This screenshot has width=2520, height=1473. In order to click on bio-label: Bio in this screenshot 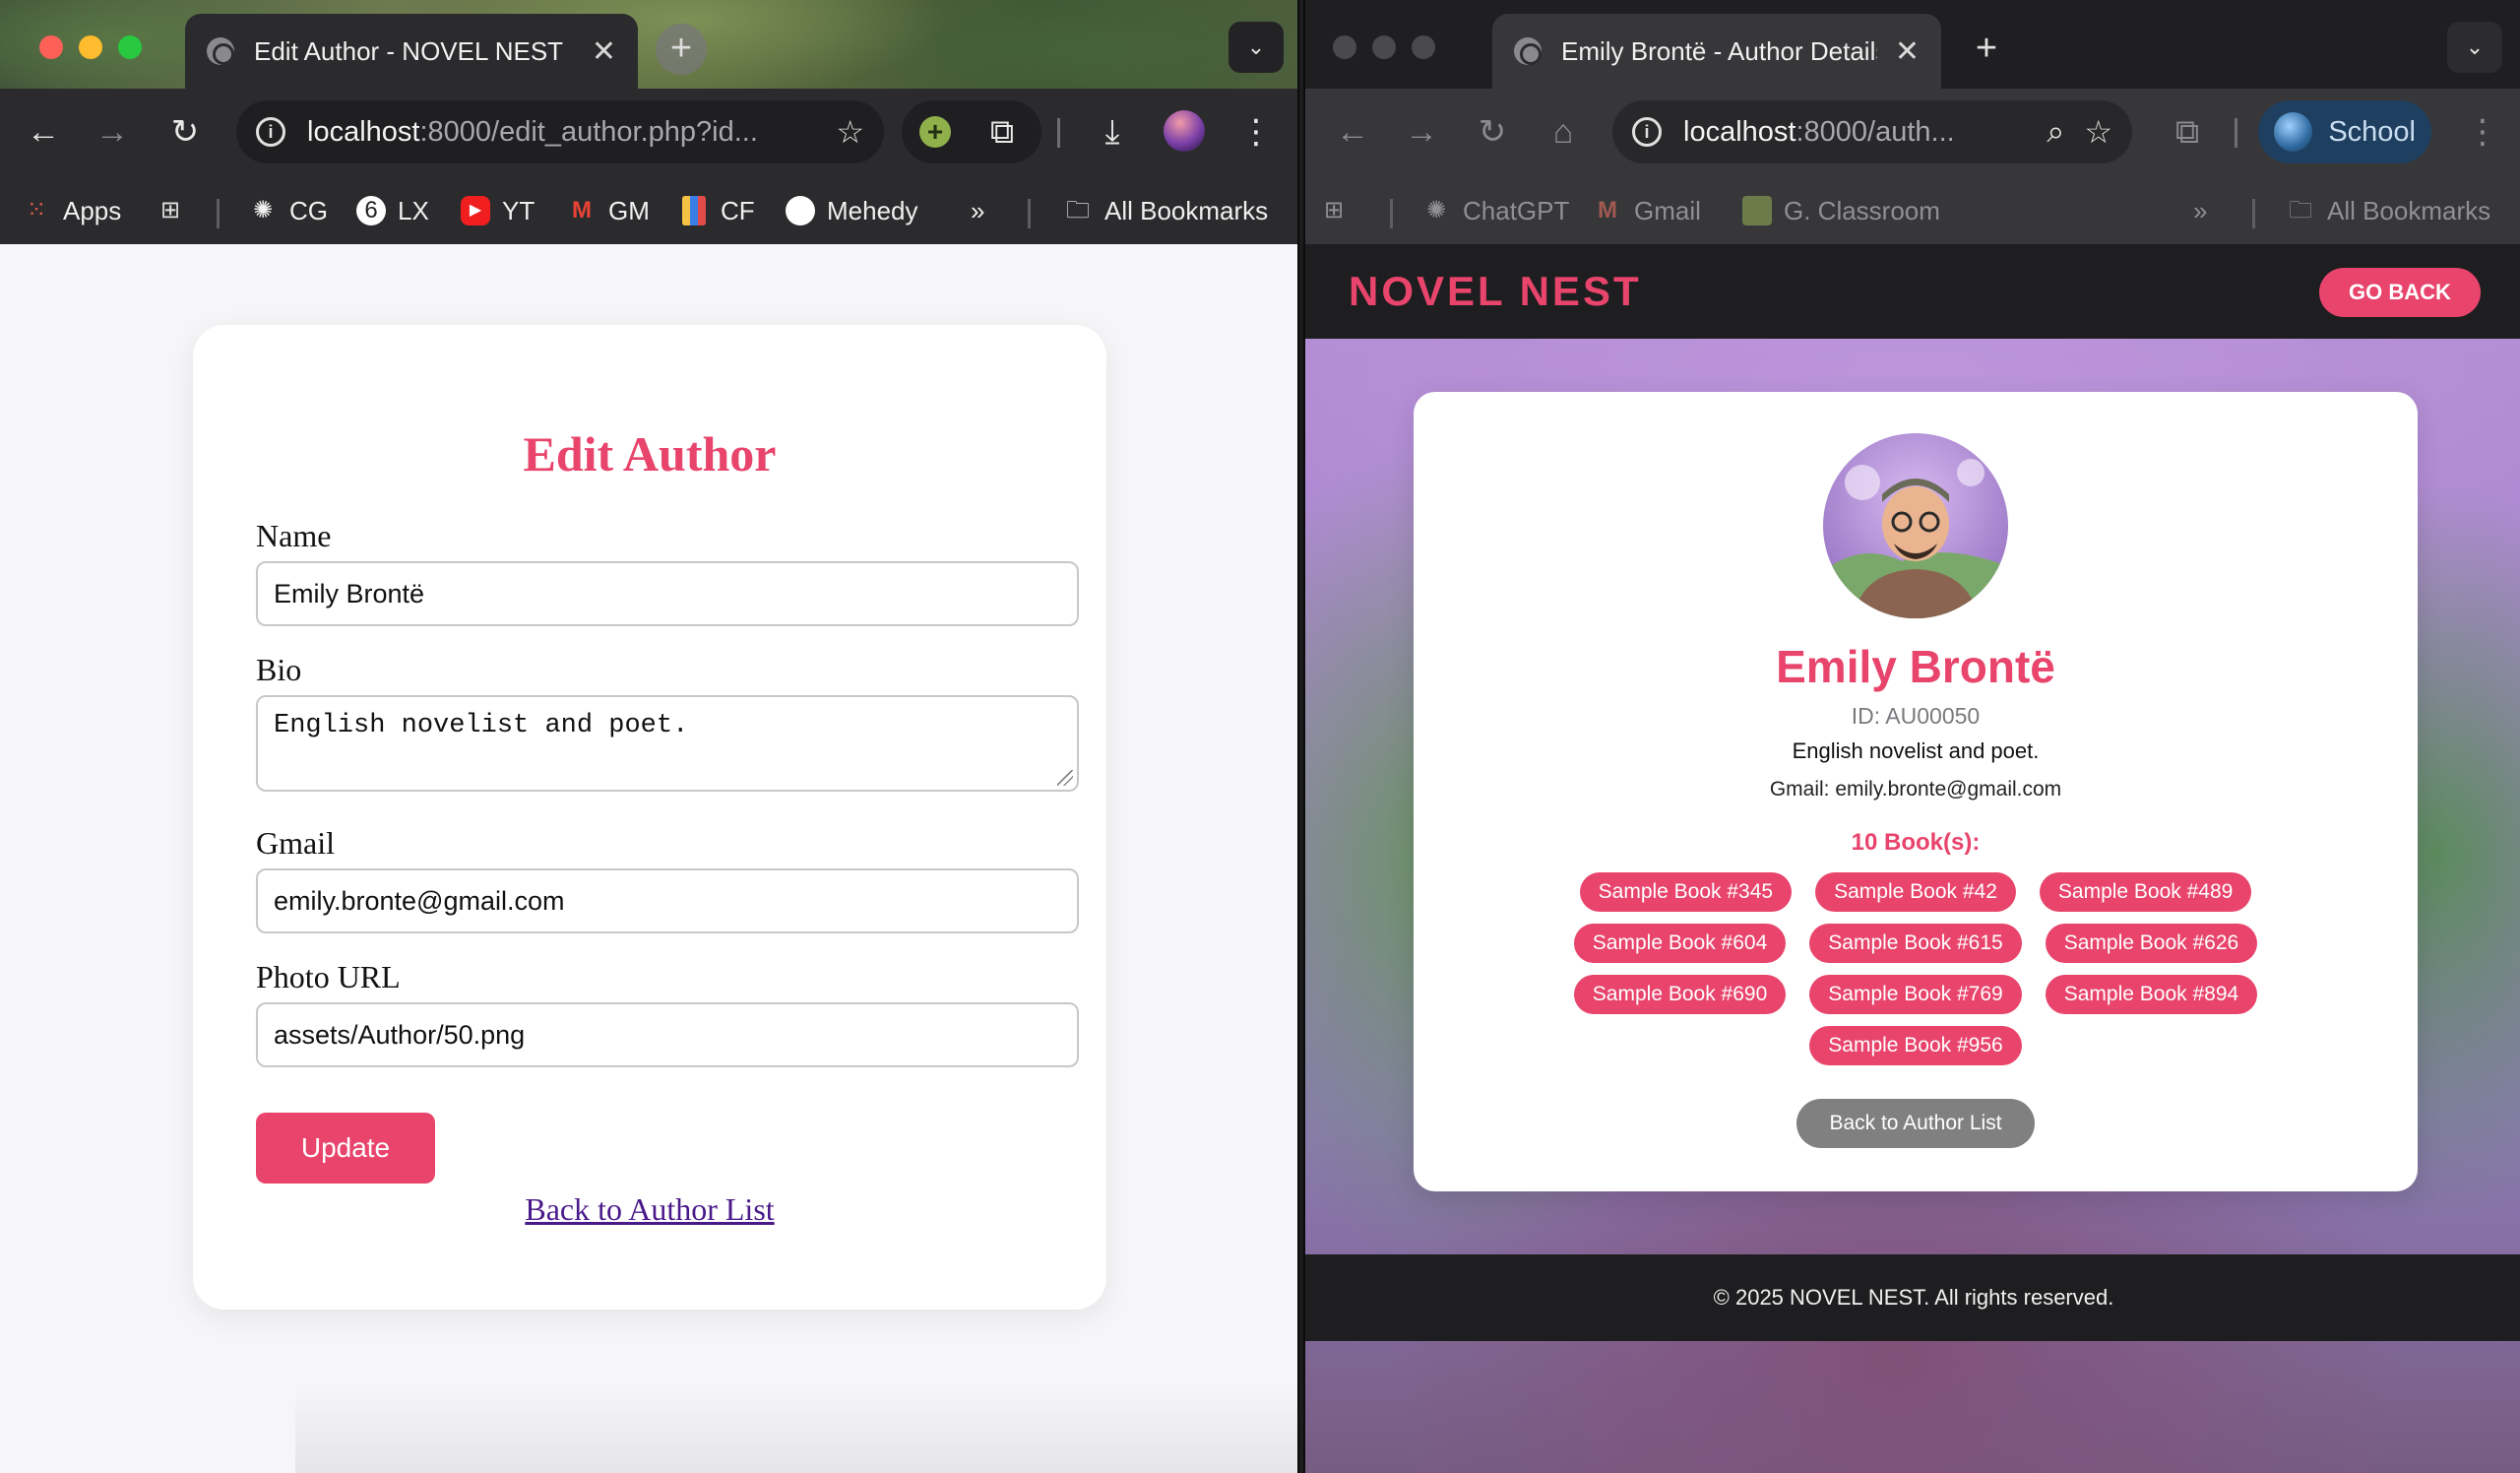, I will do `click(279, 669)`.